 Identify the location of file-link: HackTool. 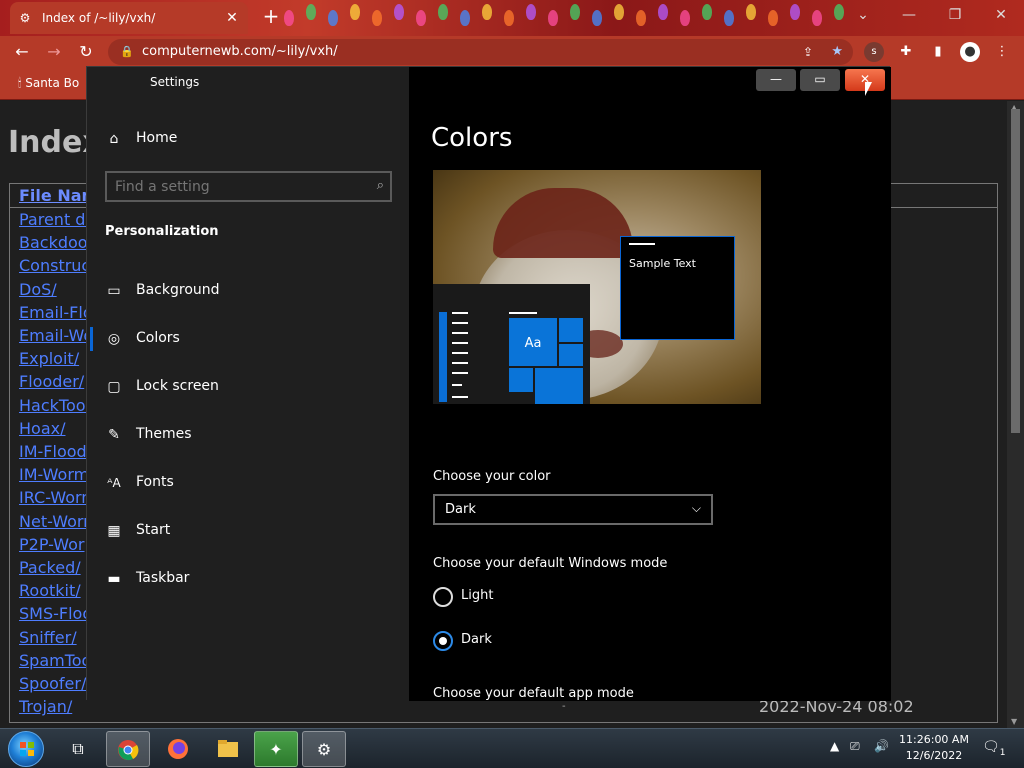
(54, 405).